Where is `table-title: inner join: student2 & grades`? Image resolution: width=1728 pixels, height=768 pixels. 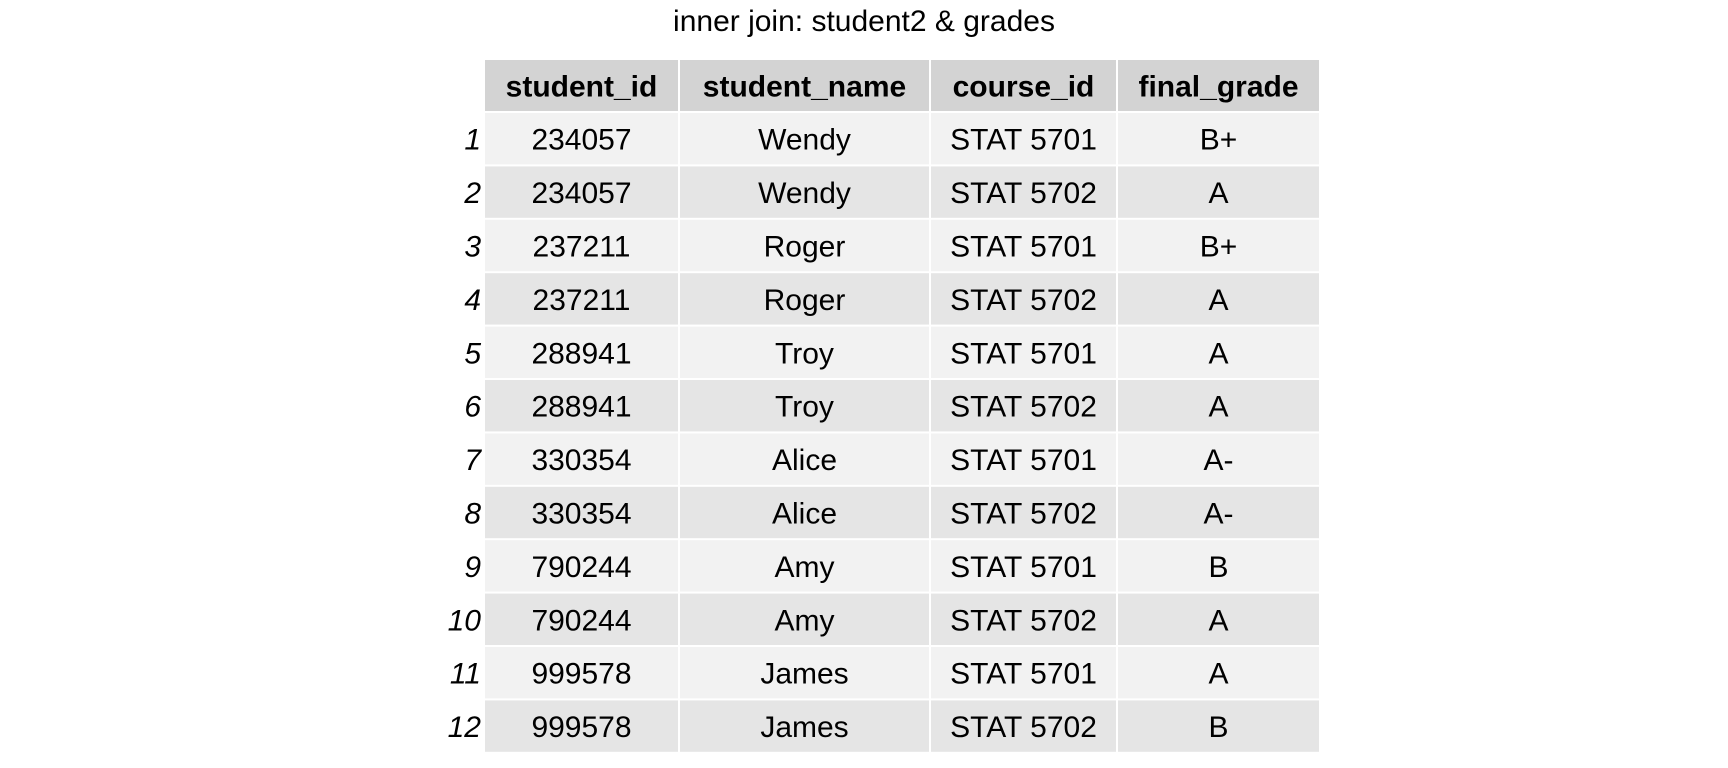 table-title: inner join: student2 & grades is located at coordinates (864, 21).